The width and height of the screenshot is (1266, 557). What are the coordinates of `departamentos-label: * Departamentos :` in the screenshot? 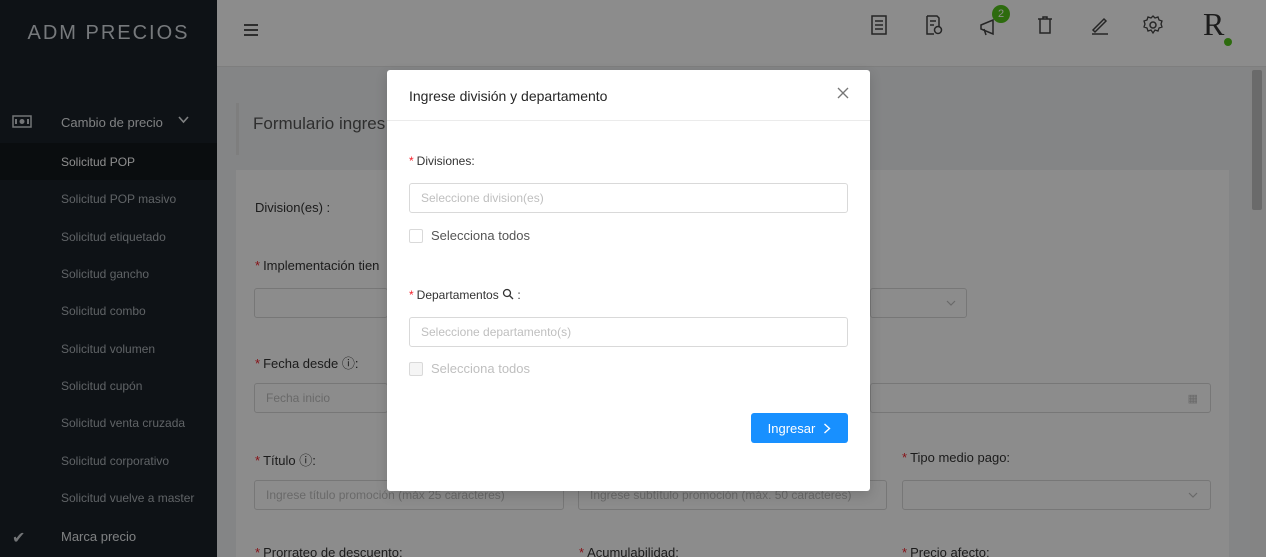 It's located at (465, 295).